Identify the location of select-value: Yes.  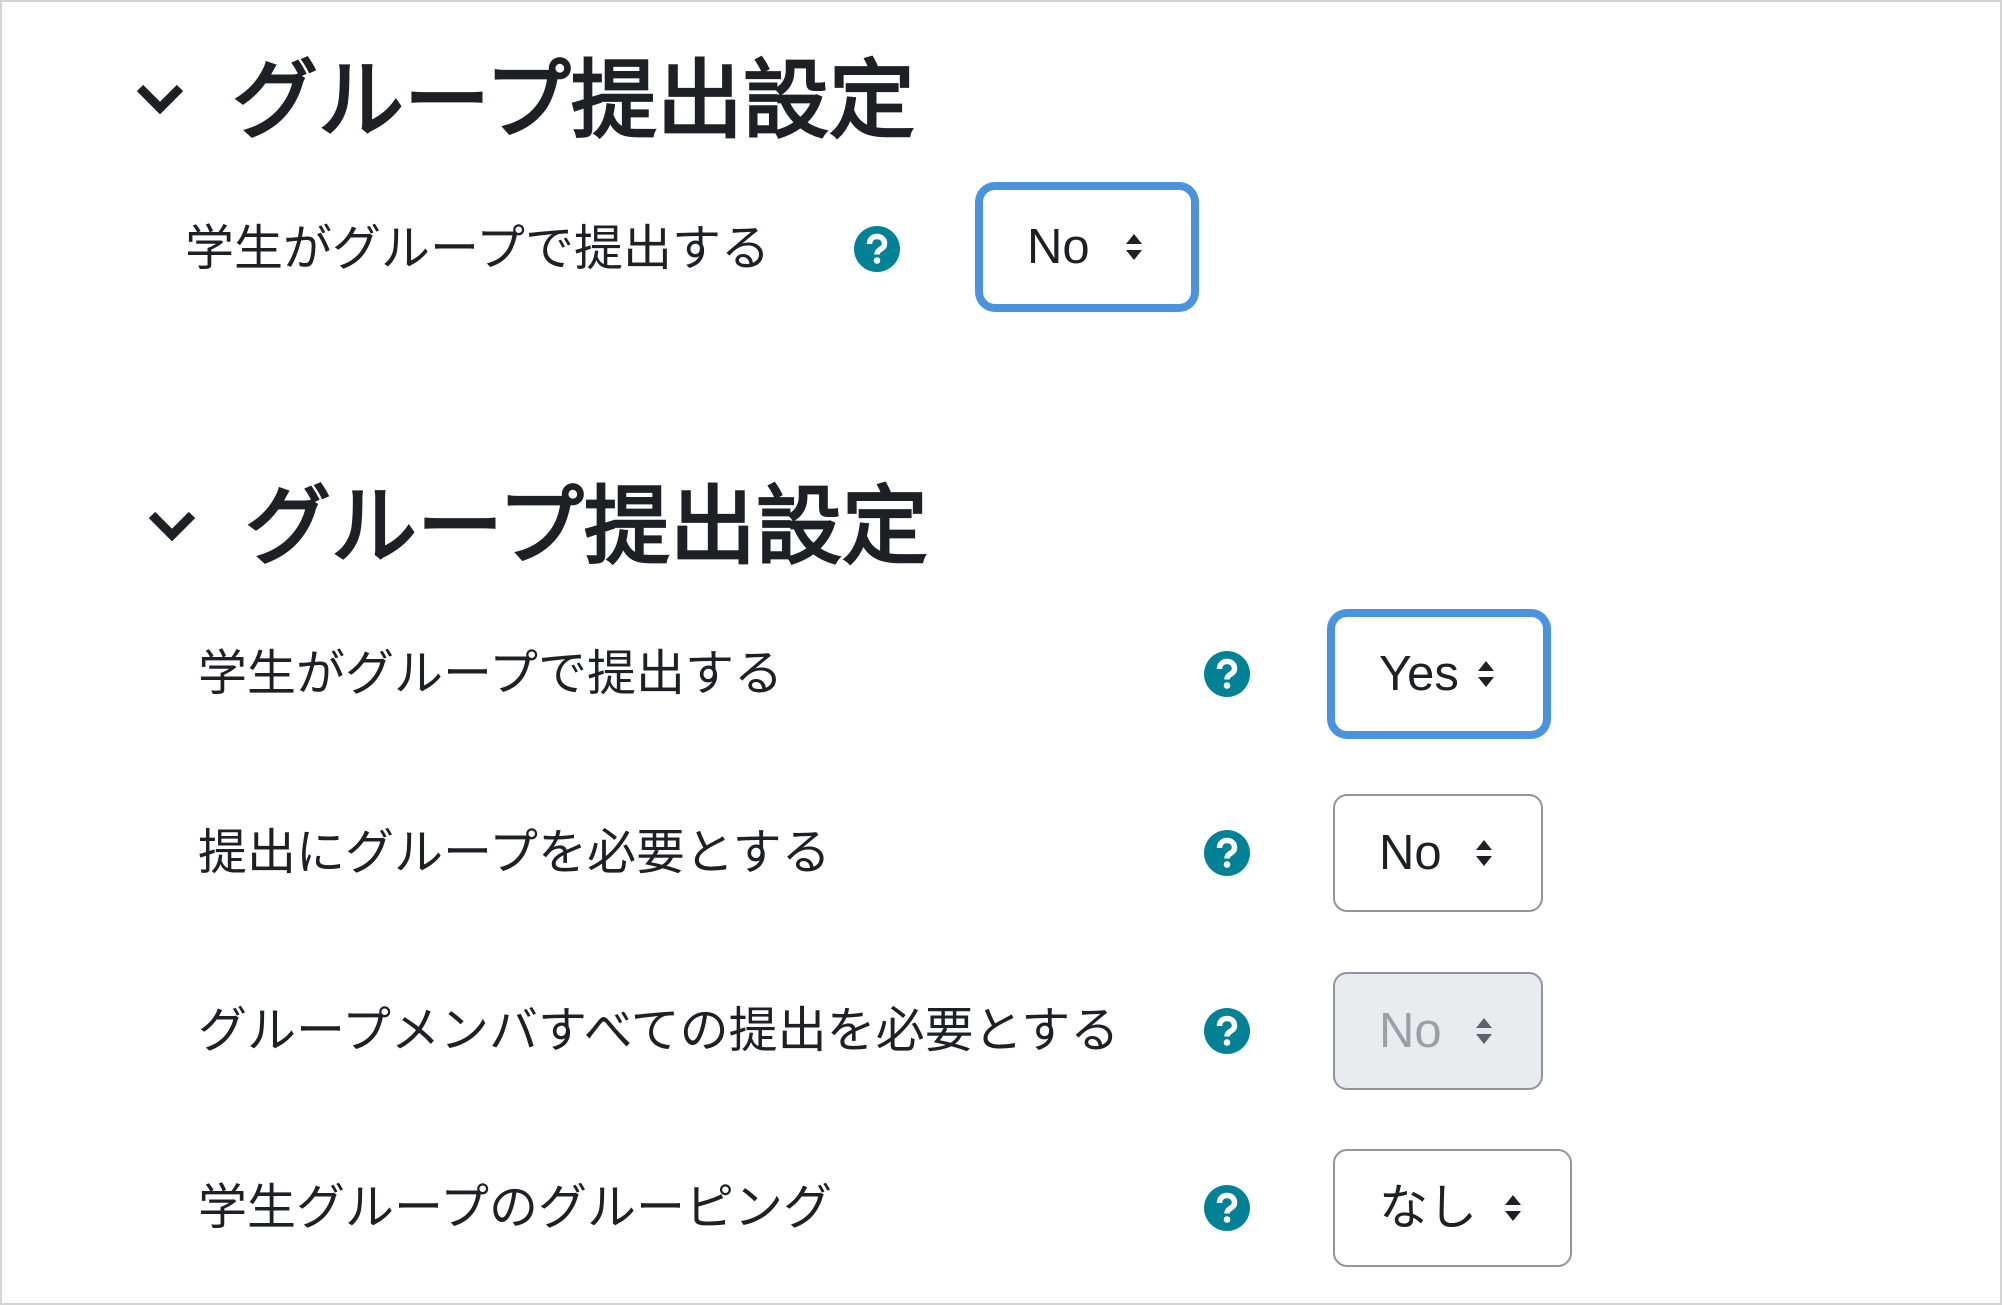
(1419, 674).